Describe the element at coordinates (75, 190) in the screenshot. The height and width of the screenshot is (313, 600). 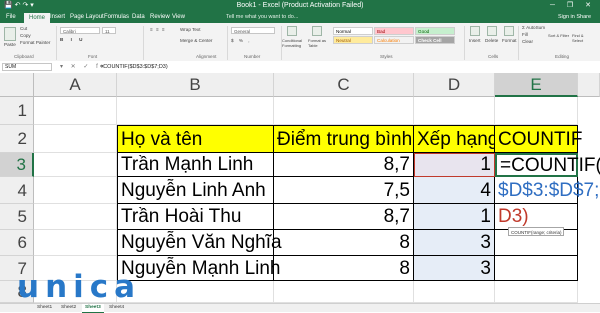
I see `cell-a4` at that location.